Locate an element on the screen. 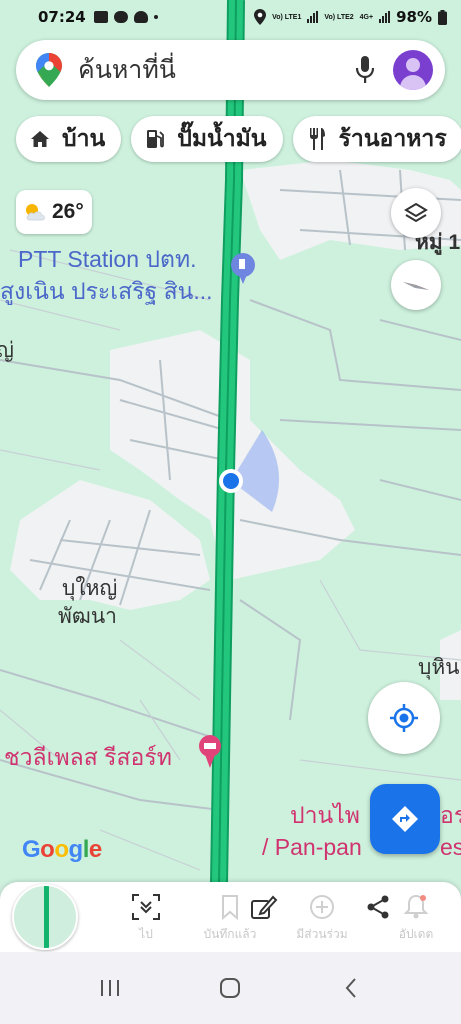 Image resolution: width=461 pixels, height=1024 pixels. category-chips: บ้าน ปั๊มน้ำมัน ร้านอาหาร is located at coordinates (238, 139).